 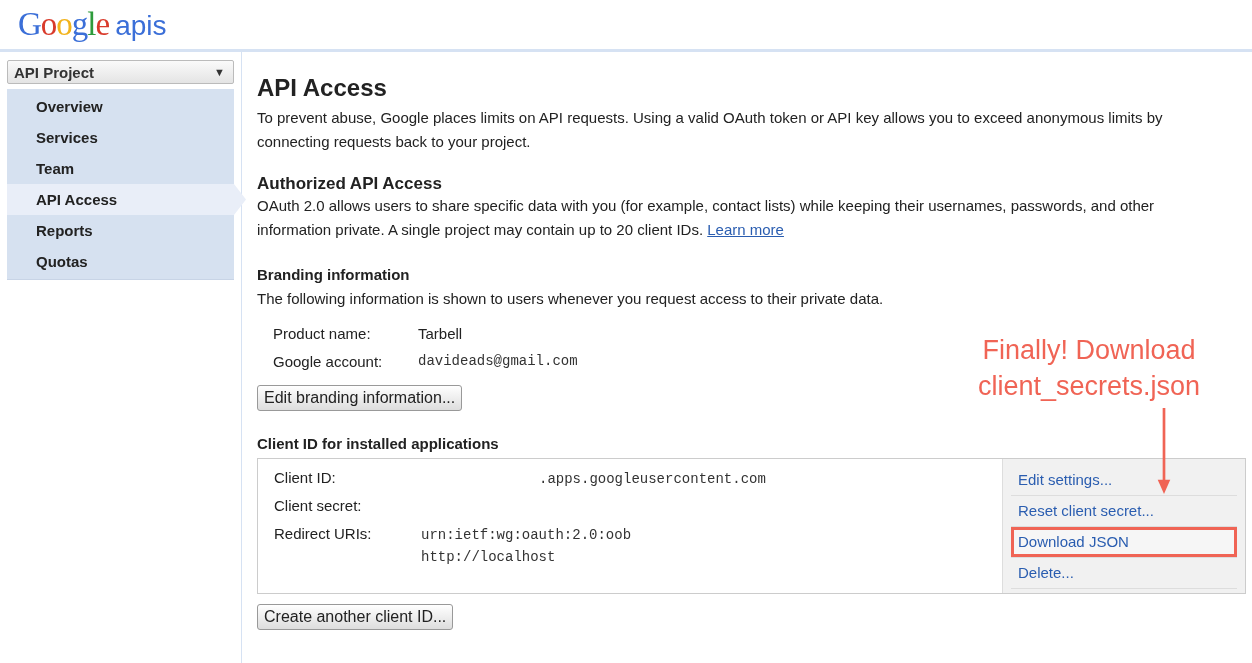 I want to click on sidebar-item: API Access, so click(x=126, y=199).